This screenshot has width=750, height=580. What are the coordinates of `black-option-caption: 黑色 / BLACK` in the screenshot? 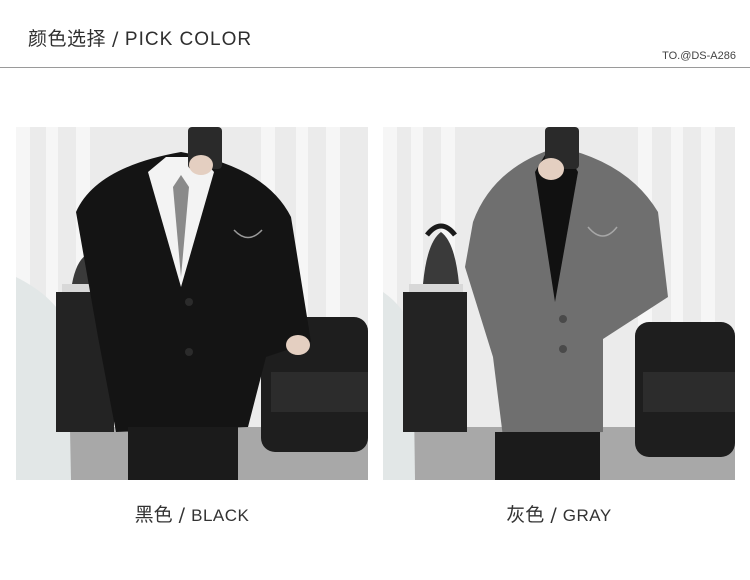 It's located at (192, 513).